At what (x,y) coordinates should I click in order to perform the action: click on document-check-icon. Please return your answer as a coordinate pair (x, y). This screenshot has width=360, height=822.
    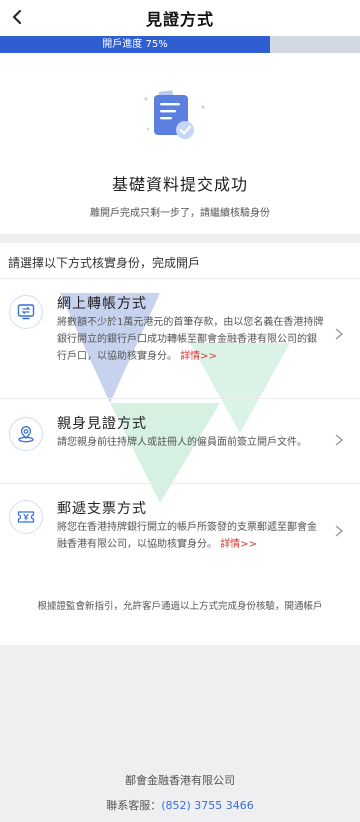
    Looking at the image, I should click on (174, 115).